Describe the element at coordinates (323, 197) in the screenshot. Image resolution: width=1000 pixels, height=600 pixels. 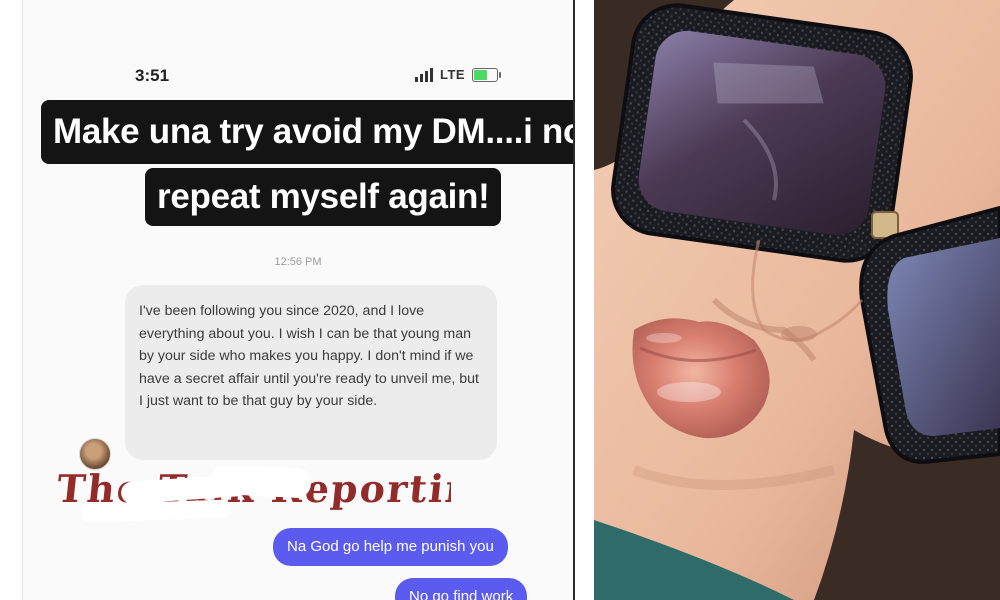
I see `caption-line-2: repeat myself again!` at that location.